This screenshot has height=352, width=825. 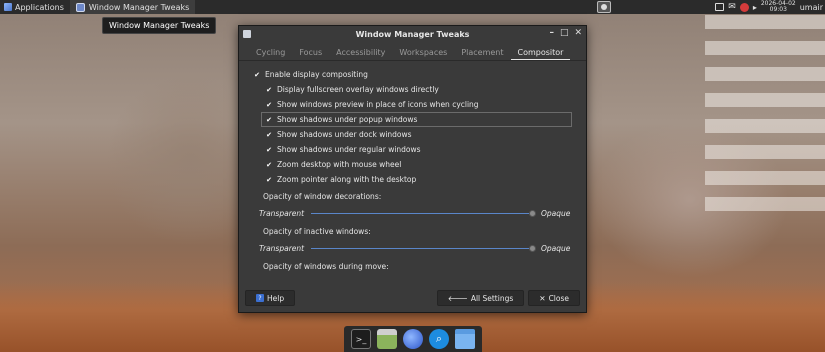 I want to click on opacity-decorations-label: Opacity of window decorations:, so click(x=322, y=196).